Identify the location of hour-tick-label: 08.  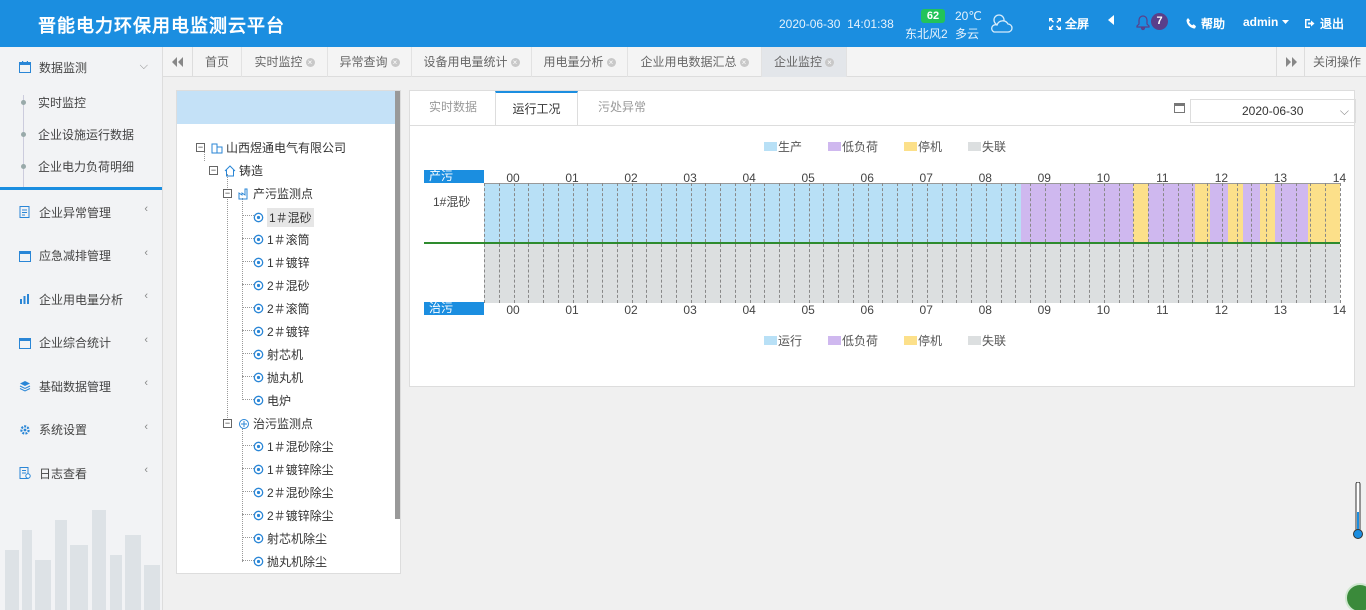
(985, 310).